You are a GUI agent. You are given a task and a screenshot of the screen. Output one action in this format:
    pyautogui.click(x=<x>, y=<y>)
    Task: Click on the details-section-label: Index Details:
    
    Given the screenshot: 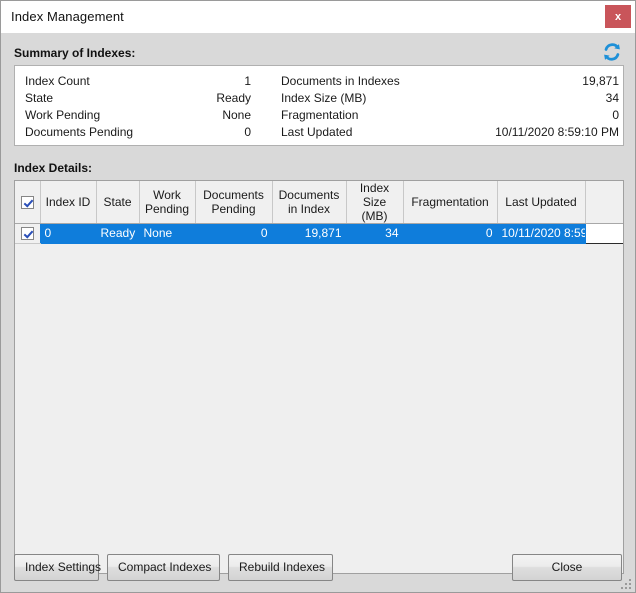 What is the action you would take?
    pyautogui.click(x=53, y=168)
    